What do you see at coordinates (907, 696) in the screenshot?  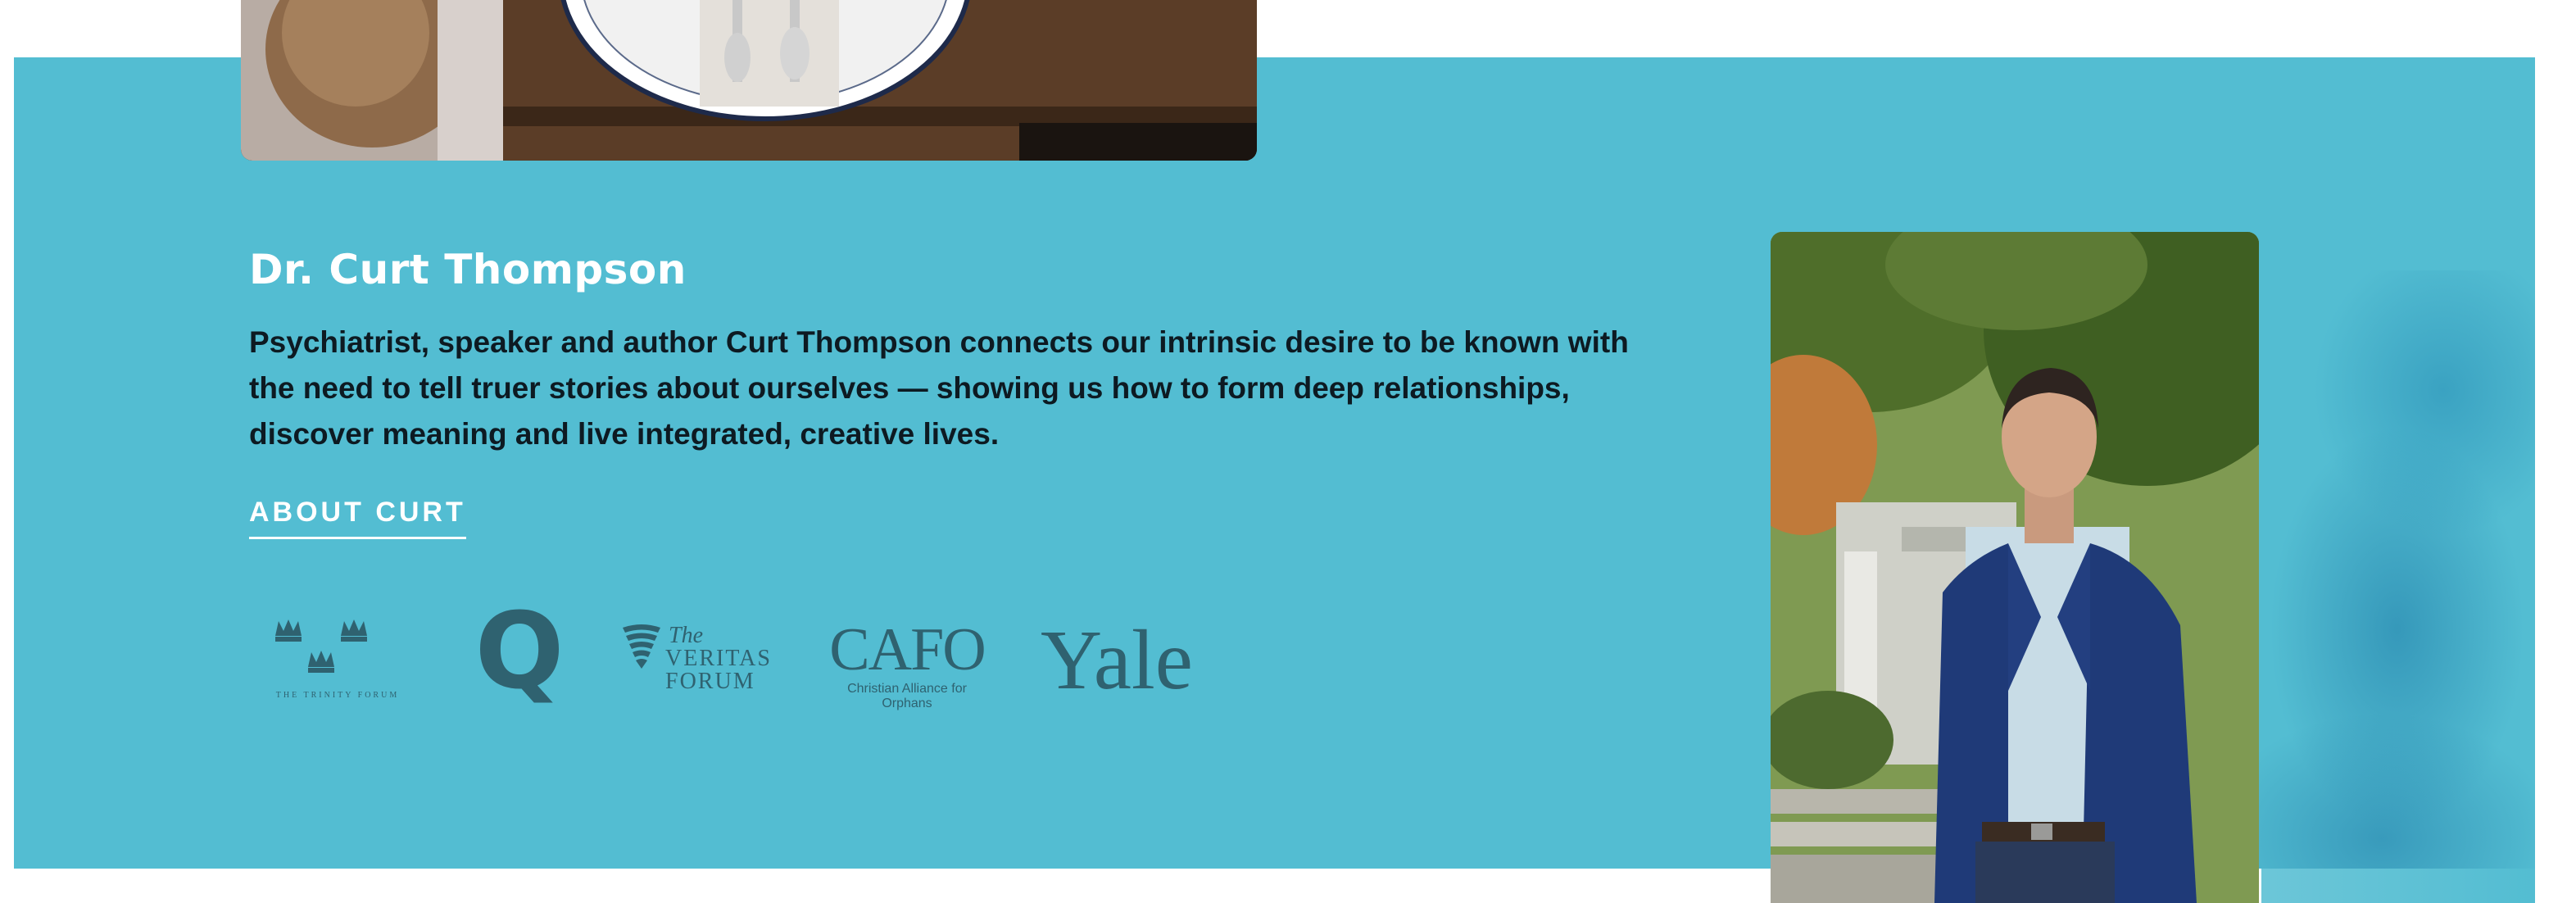 I see `cafo-sub: Christian Alliance for Orphans` at bounding box center [907, 696].